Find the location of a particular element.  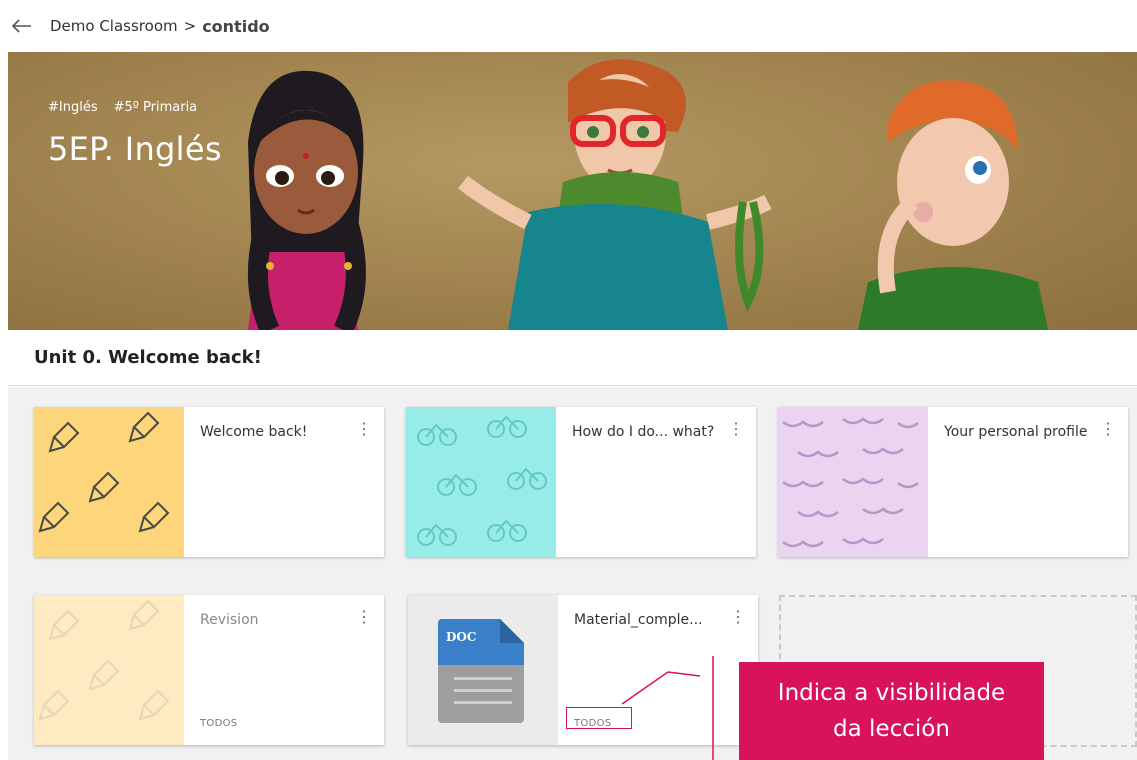

annotation-line-1: Indica a visibilidade is located at coordinates (891, 693).